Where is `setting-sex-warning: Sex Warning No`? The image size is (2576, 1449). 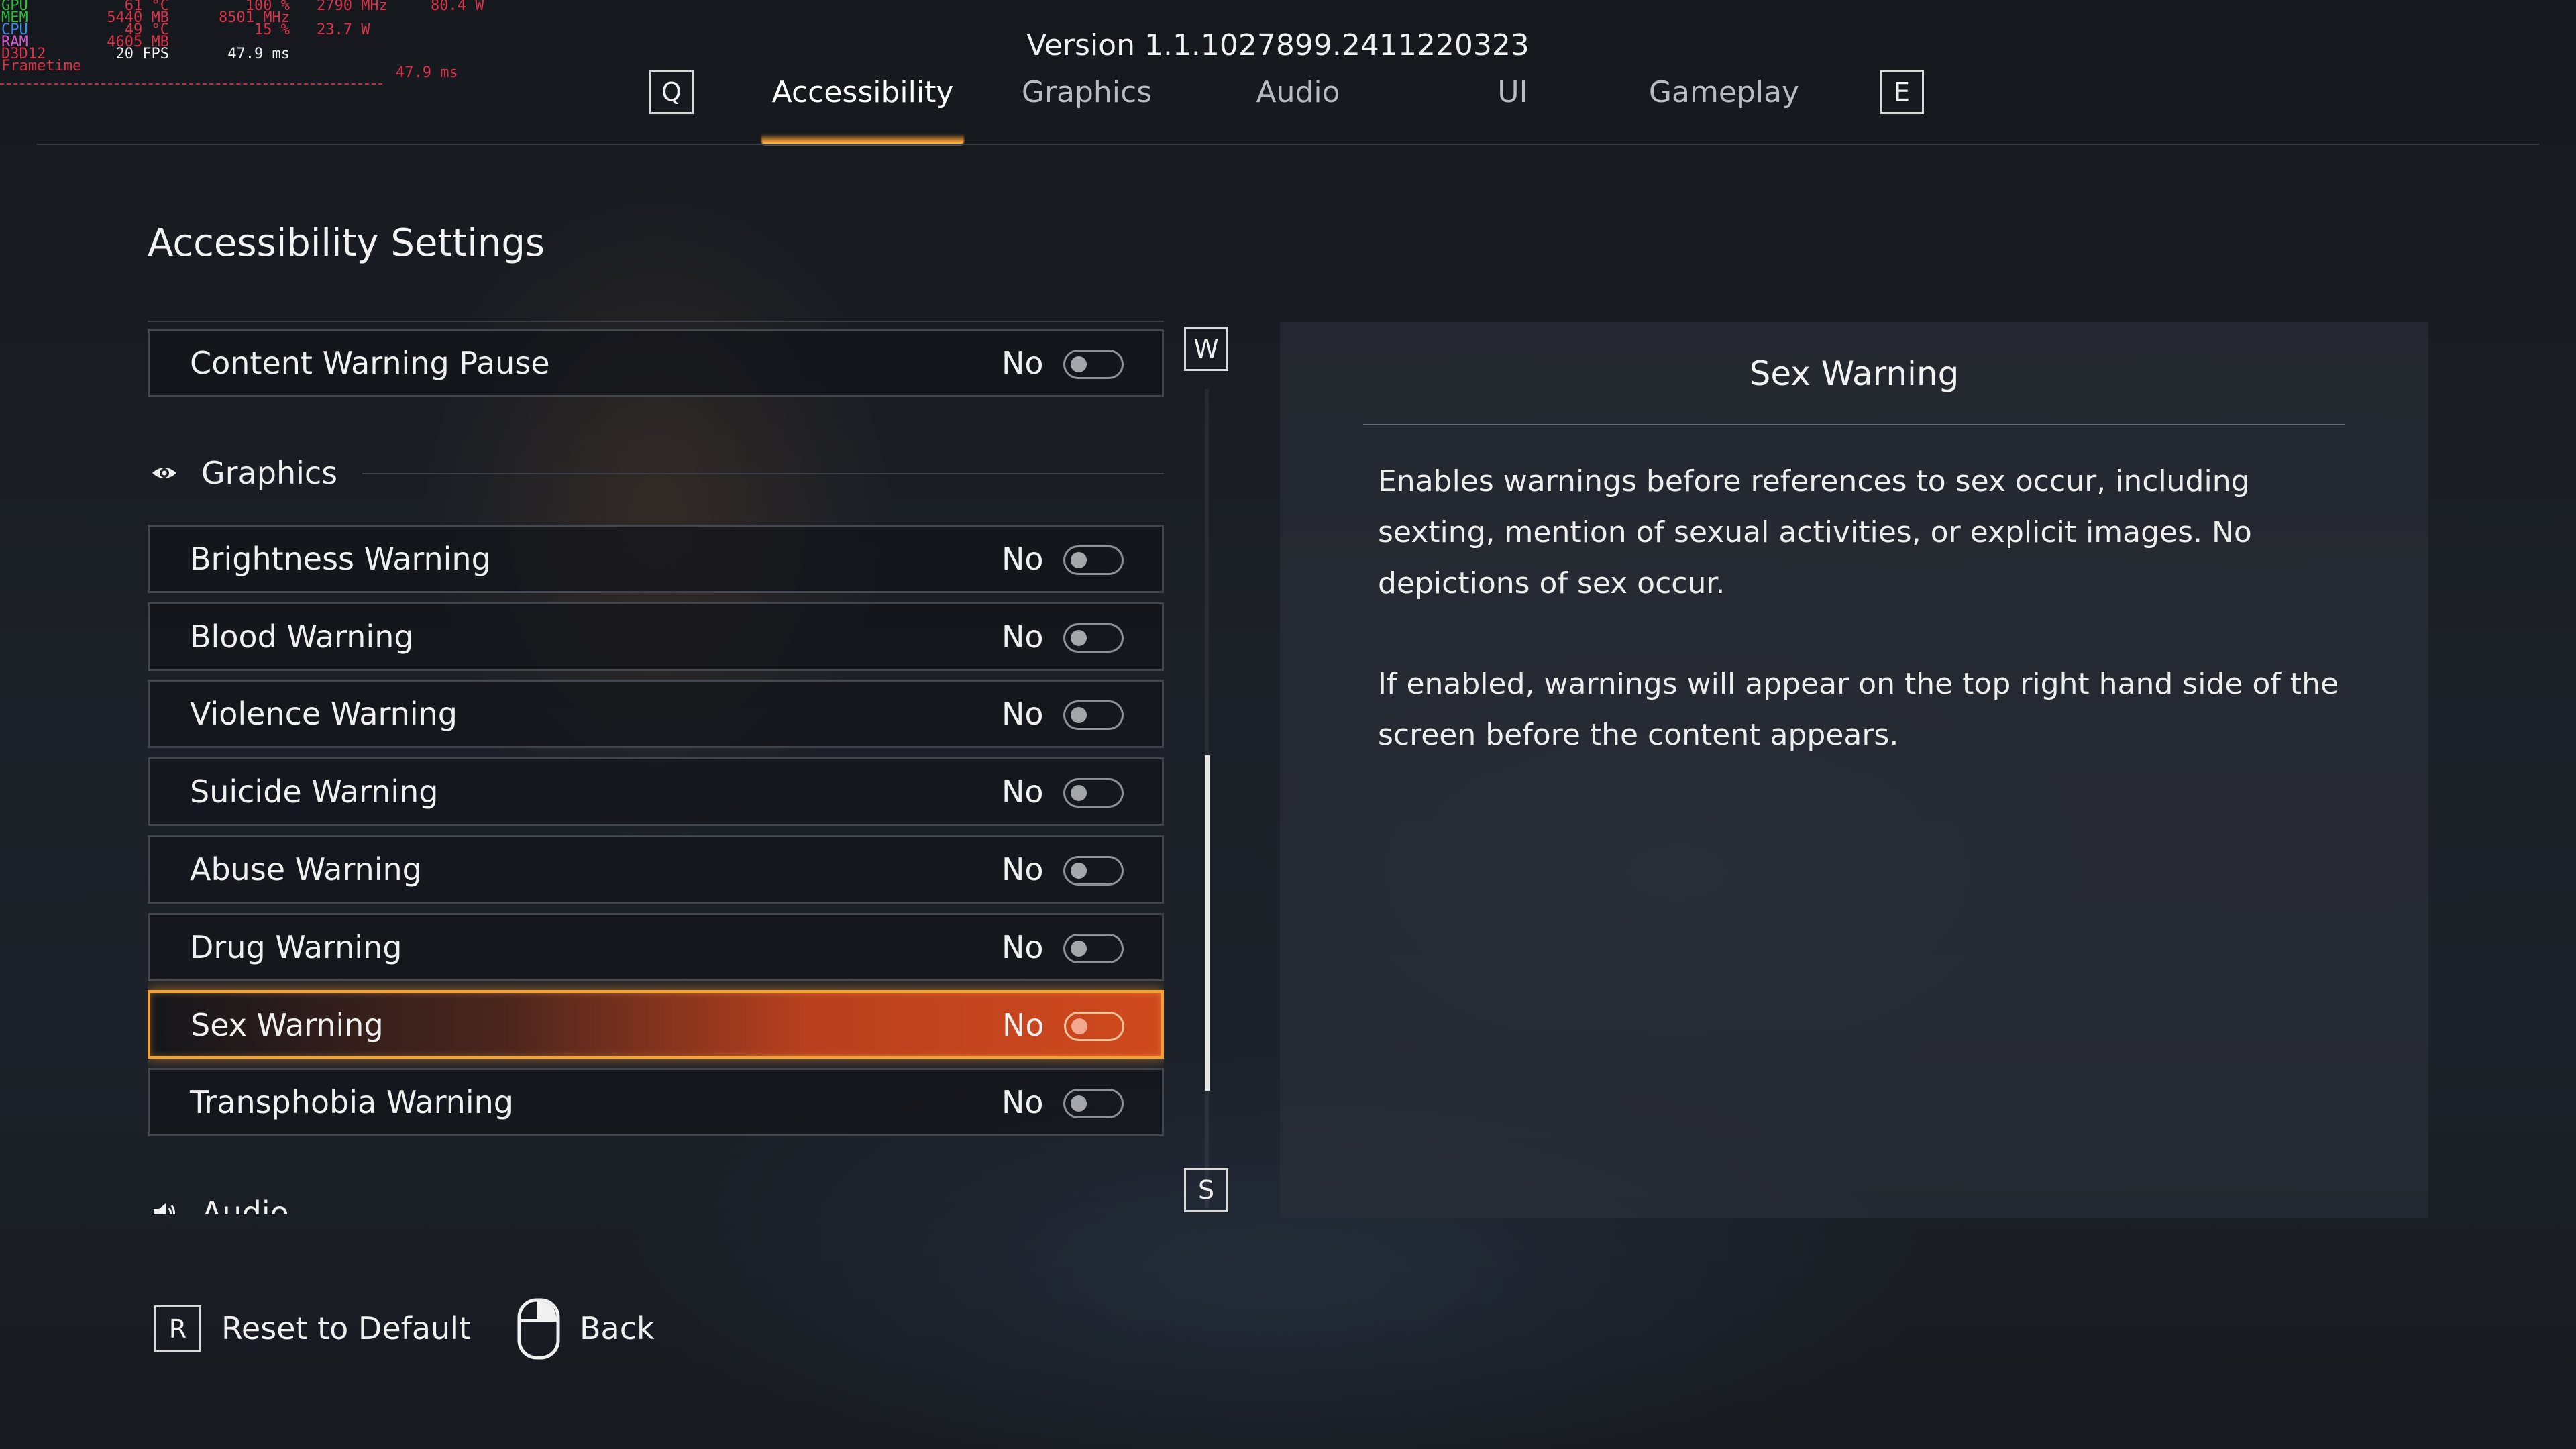
setting-sex-warning: Sex Warning No is located at coordinates (656, 1024).